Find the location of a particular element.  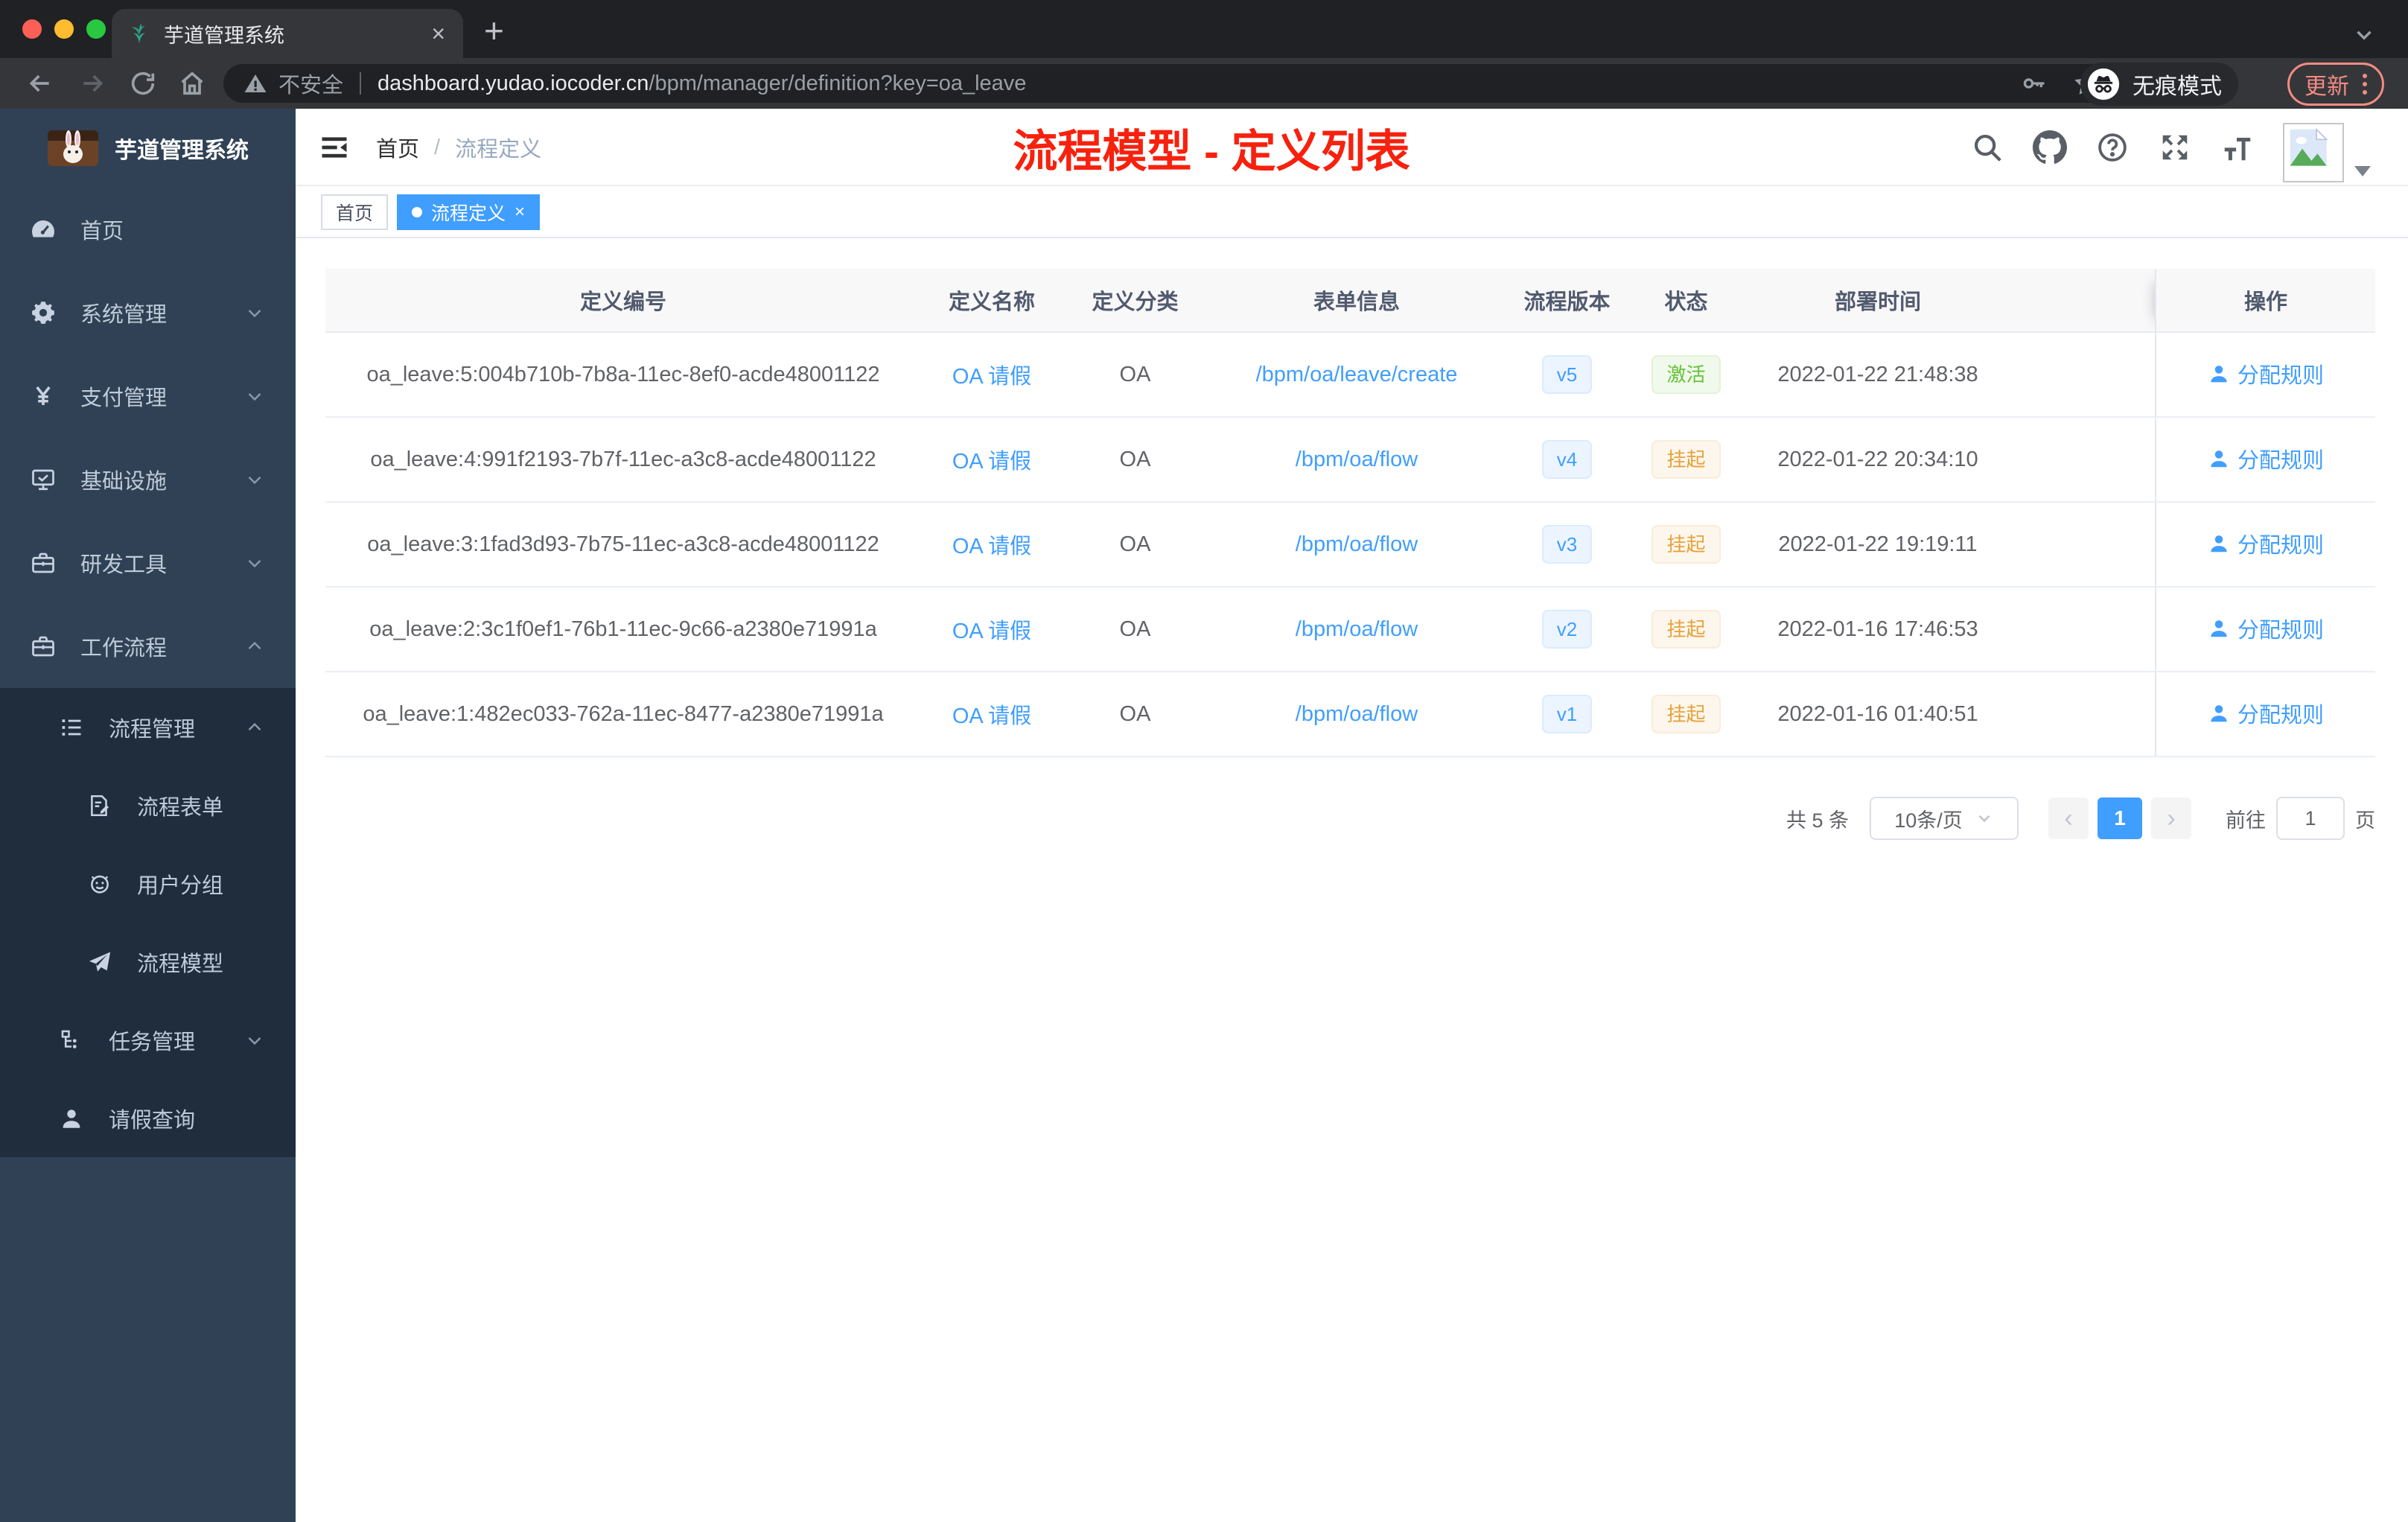

browser-tab: 芋道管理系统 × is located at coordinates (287, 33).